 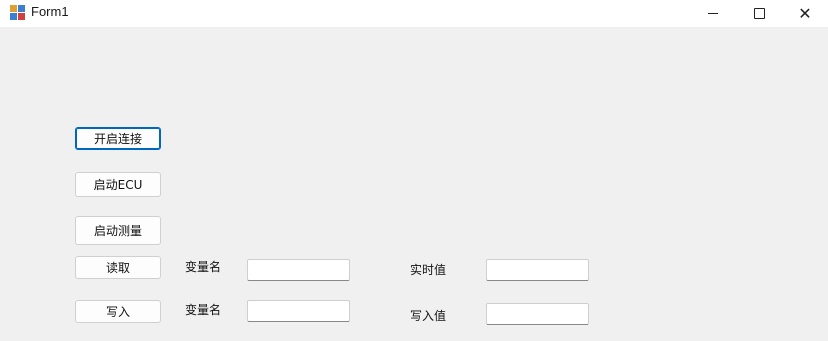 I want to click on maximize-icon, so click(x=759, y=13).